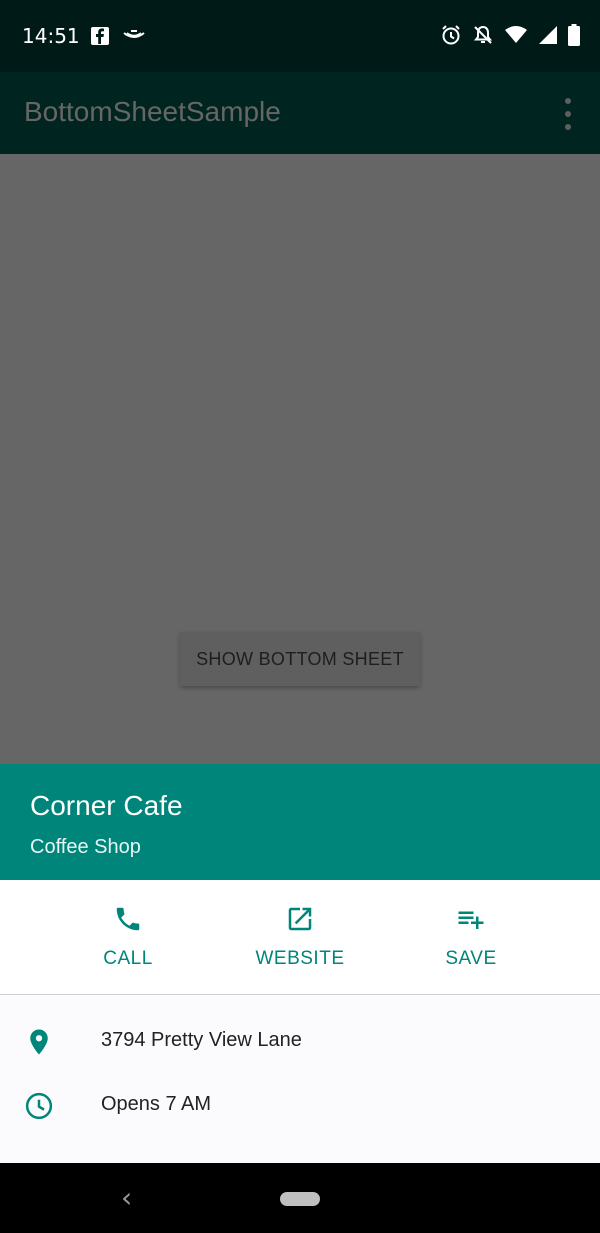  I want to click on website-label: WEBSITE, so click(300, 958).